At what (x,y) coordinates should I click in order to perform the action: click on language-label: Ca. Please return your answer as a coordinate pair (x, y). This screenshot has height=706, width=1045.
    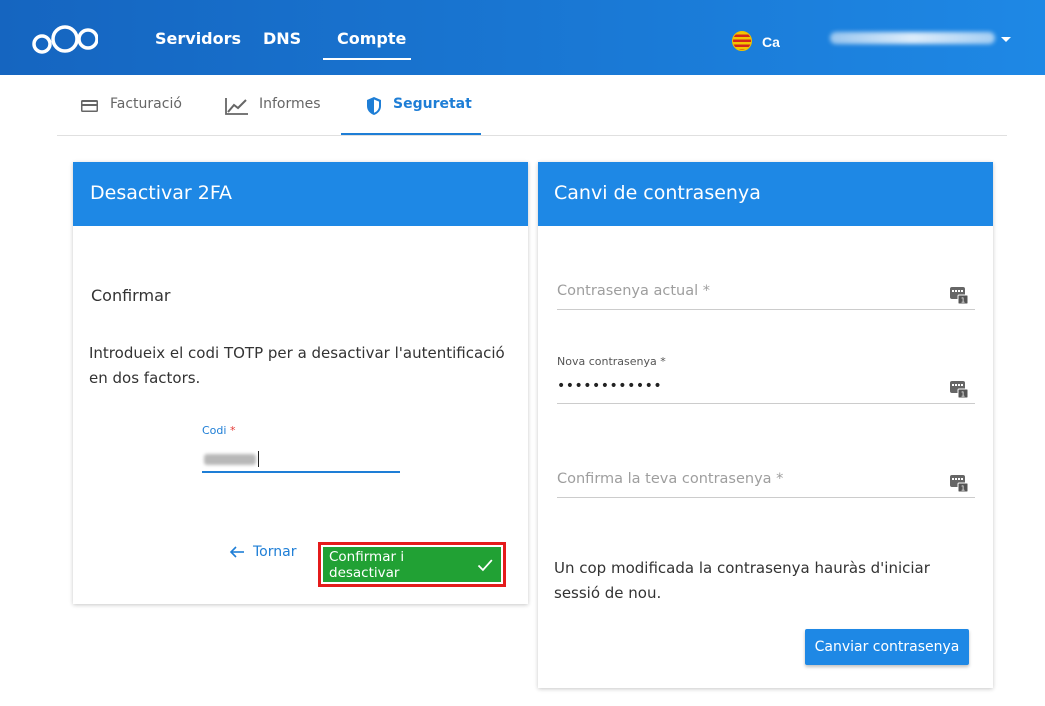
    Looking at the image, I should click on (771, 42).